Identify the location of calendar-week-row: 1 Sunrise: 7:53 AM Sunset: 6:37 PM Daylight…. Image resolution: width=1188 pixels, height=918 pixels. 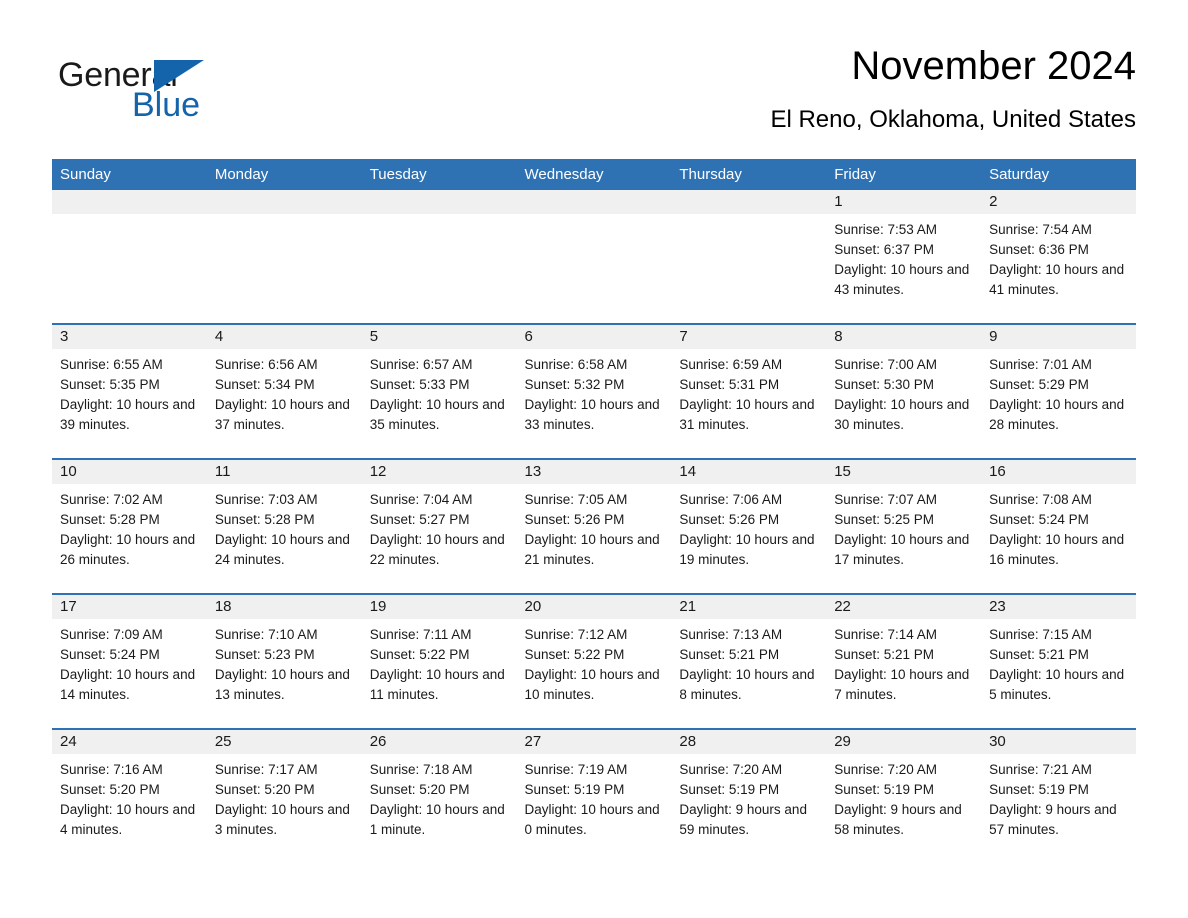
(594, 257).